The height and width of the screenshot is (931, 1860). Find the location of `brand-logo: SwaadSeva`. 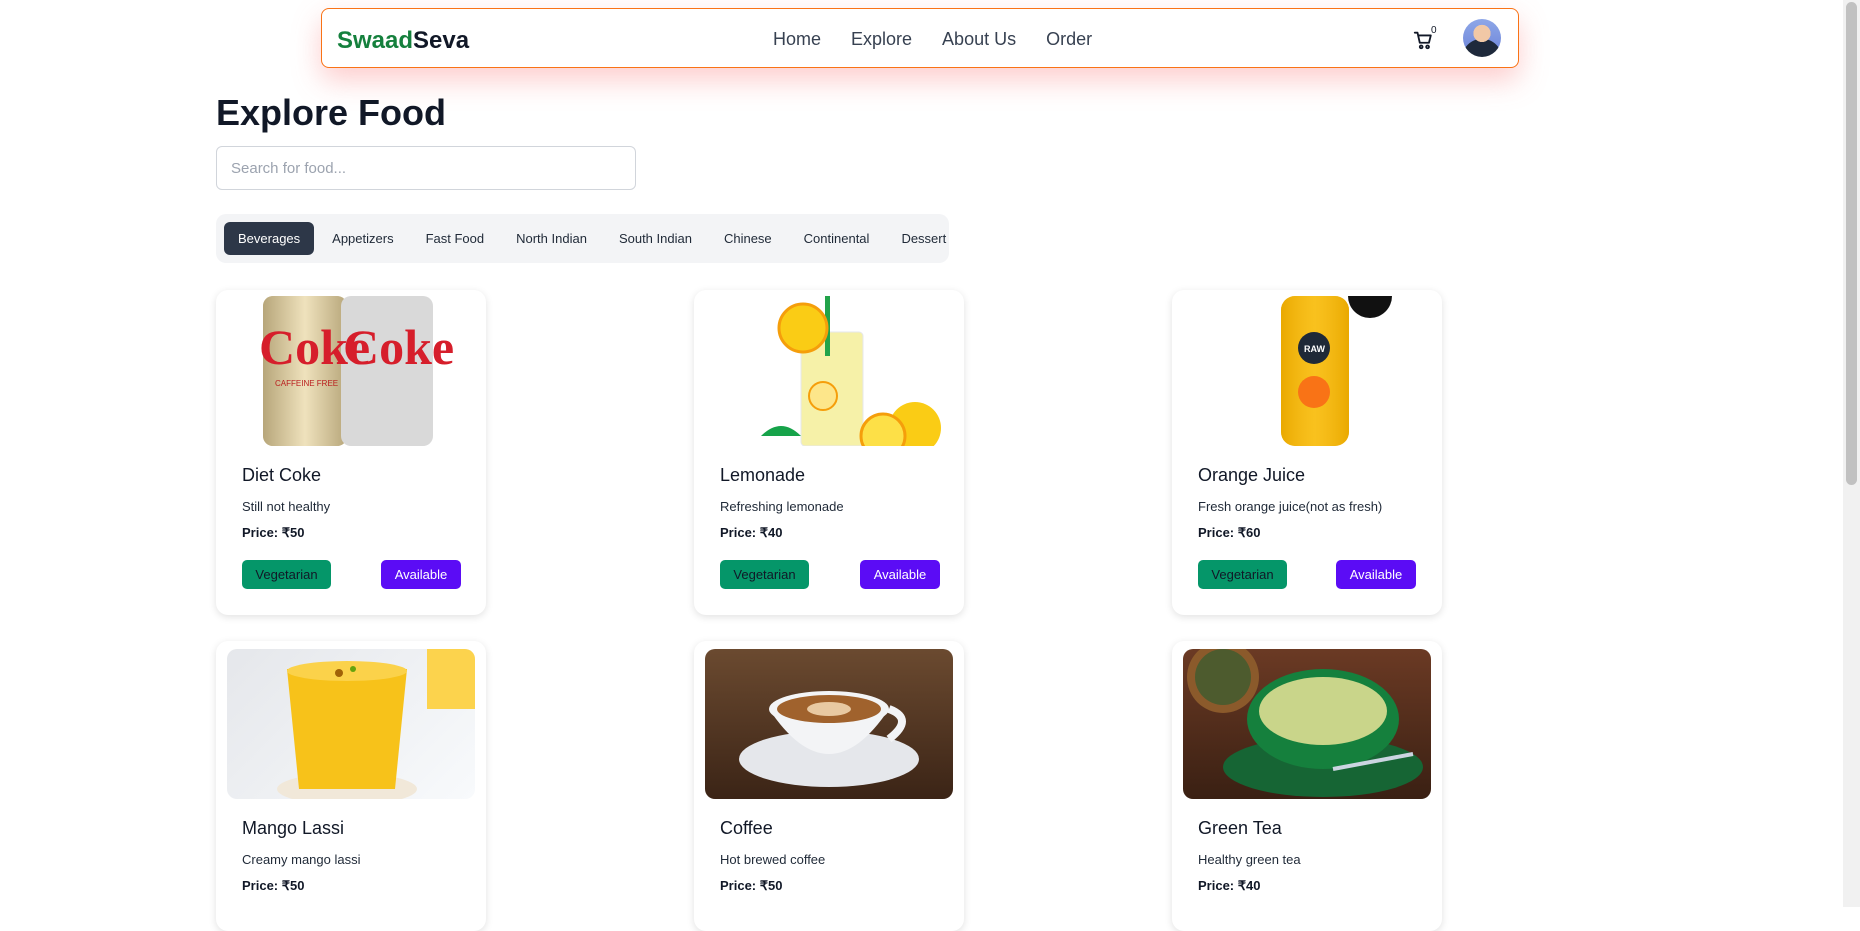

brand-logo: SwaadSeva is located at coordinates (403, 41).